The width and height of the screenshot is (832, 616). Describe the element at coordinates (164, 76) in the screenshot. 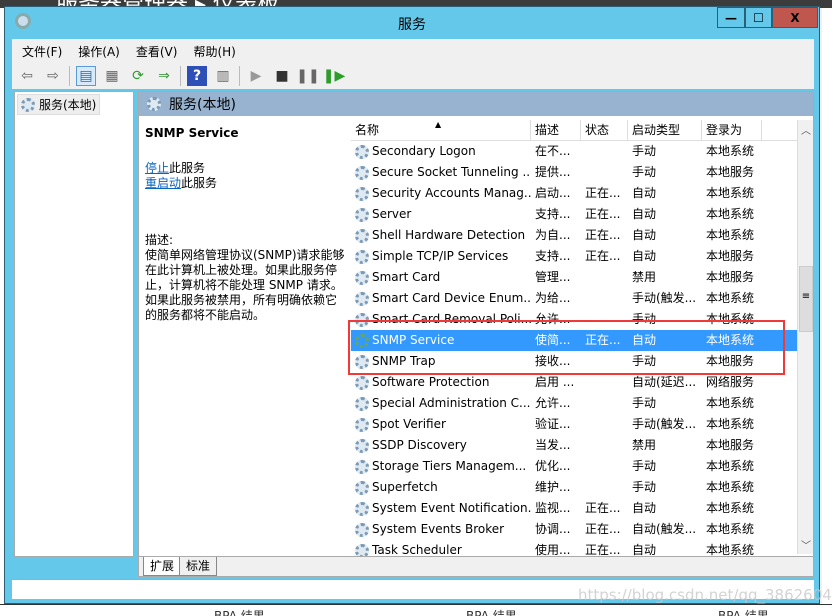

I see `export-list-icon: ⇒` at that location.